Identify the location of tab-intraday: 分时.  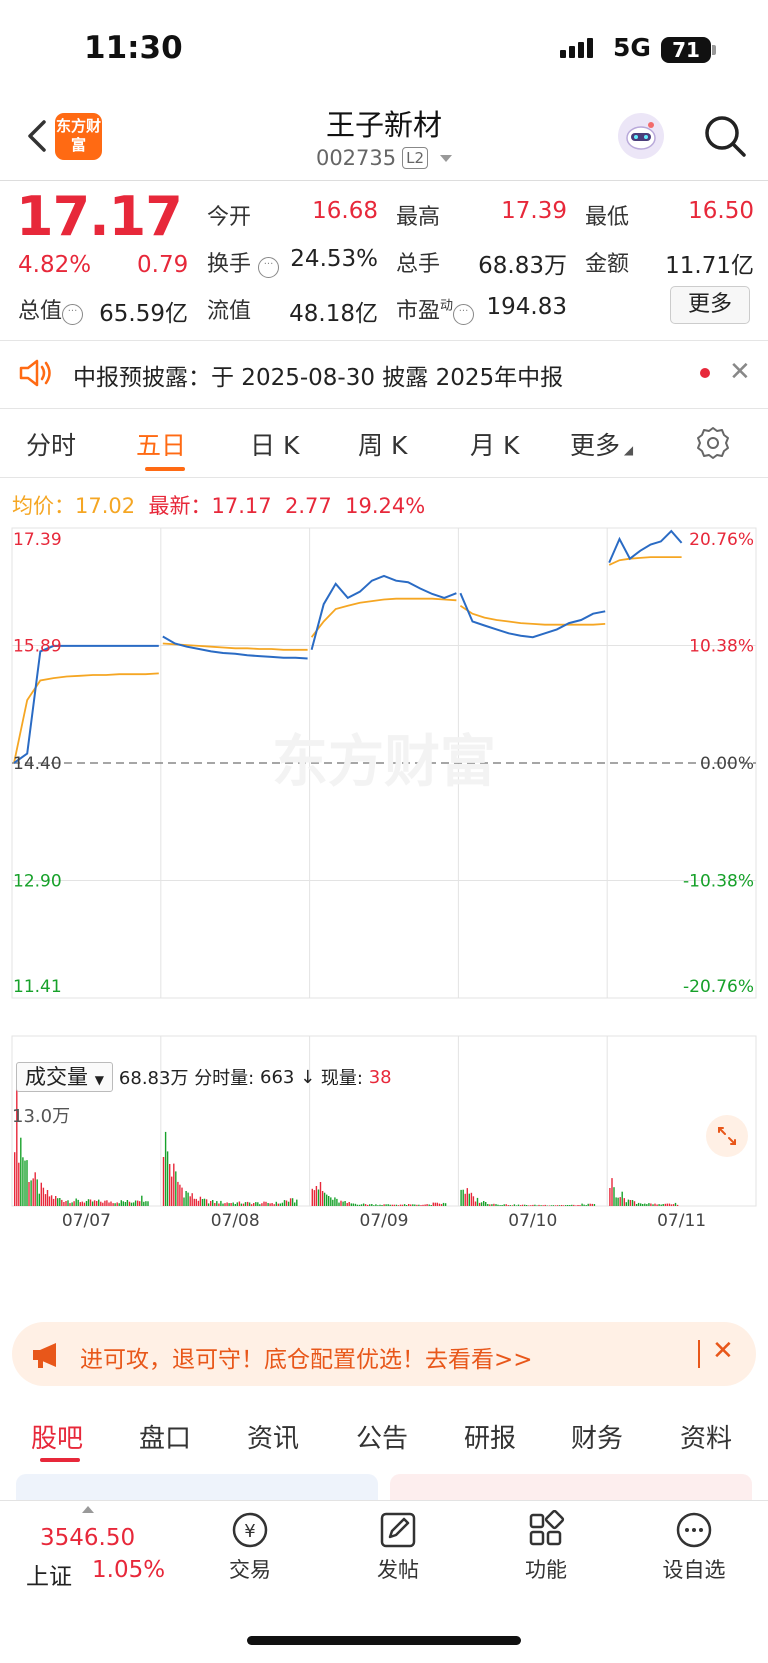
(51, 444).